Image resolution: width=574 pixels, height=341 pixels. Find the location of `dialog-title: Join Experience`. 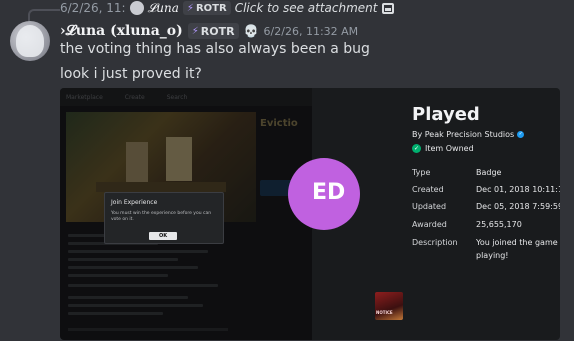

dialog-title: Join Experience is located at coordinates (134, 202).